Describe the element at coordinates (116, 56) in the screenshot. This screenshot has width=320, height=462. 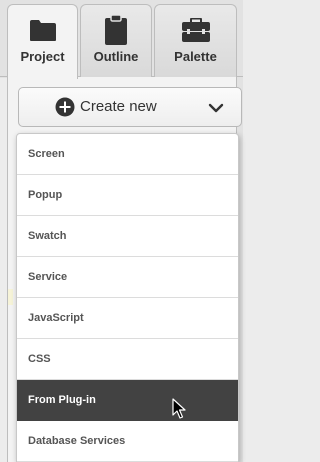
I see `tab-label: Outline` at that location.